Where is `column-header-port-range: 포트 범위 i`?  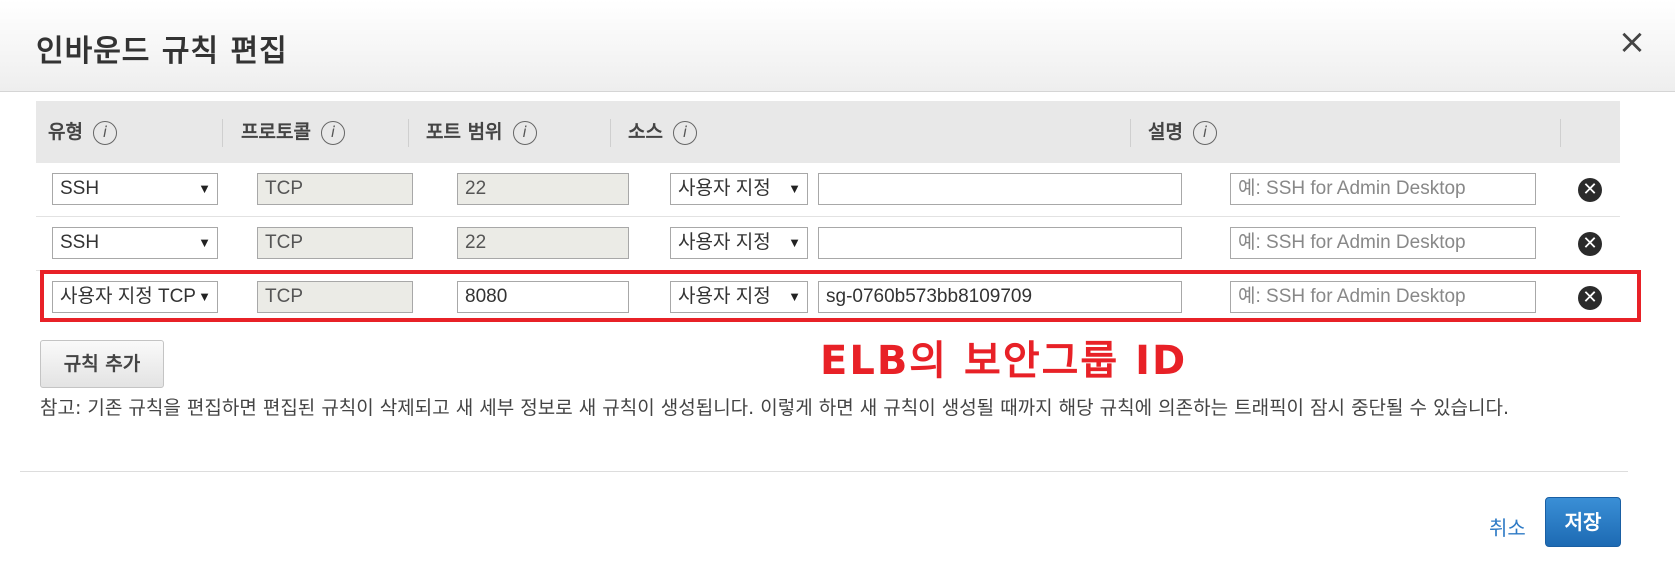
column-header-port-range: 포트 범위 i is located at coordinates (481, 132).